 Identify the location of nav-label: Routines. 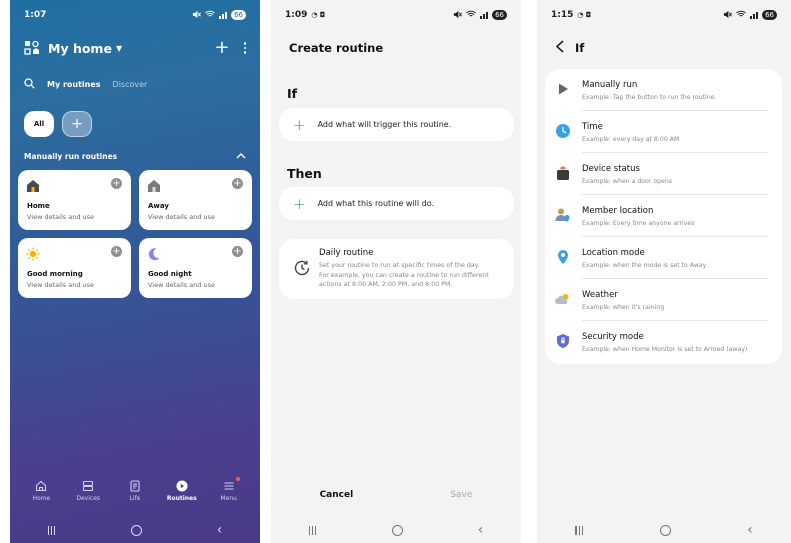
(181, 498).